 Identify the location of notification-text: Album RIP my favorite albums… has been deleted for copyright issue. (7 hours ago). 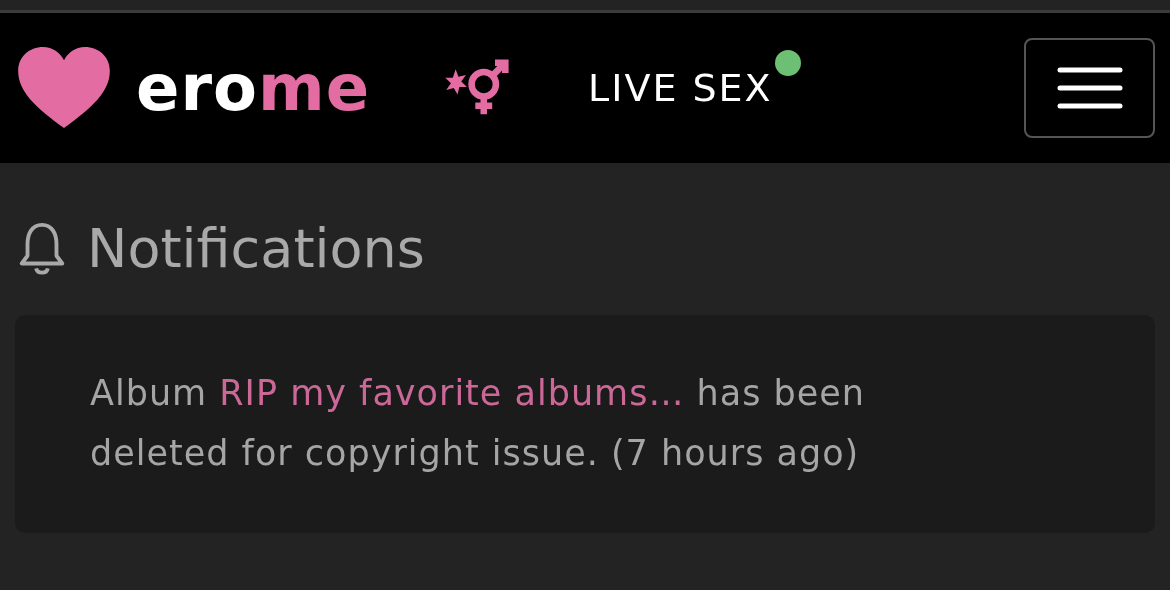
(478, 423).